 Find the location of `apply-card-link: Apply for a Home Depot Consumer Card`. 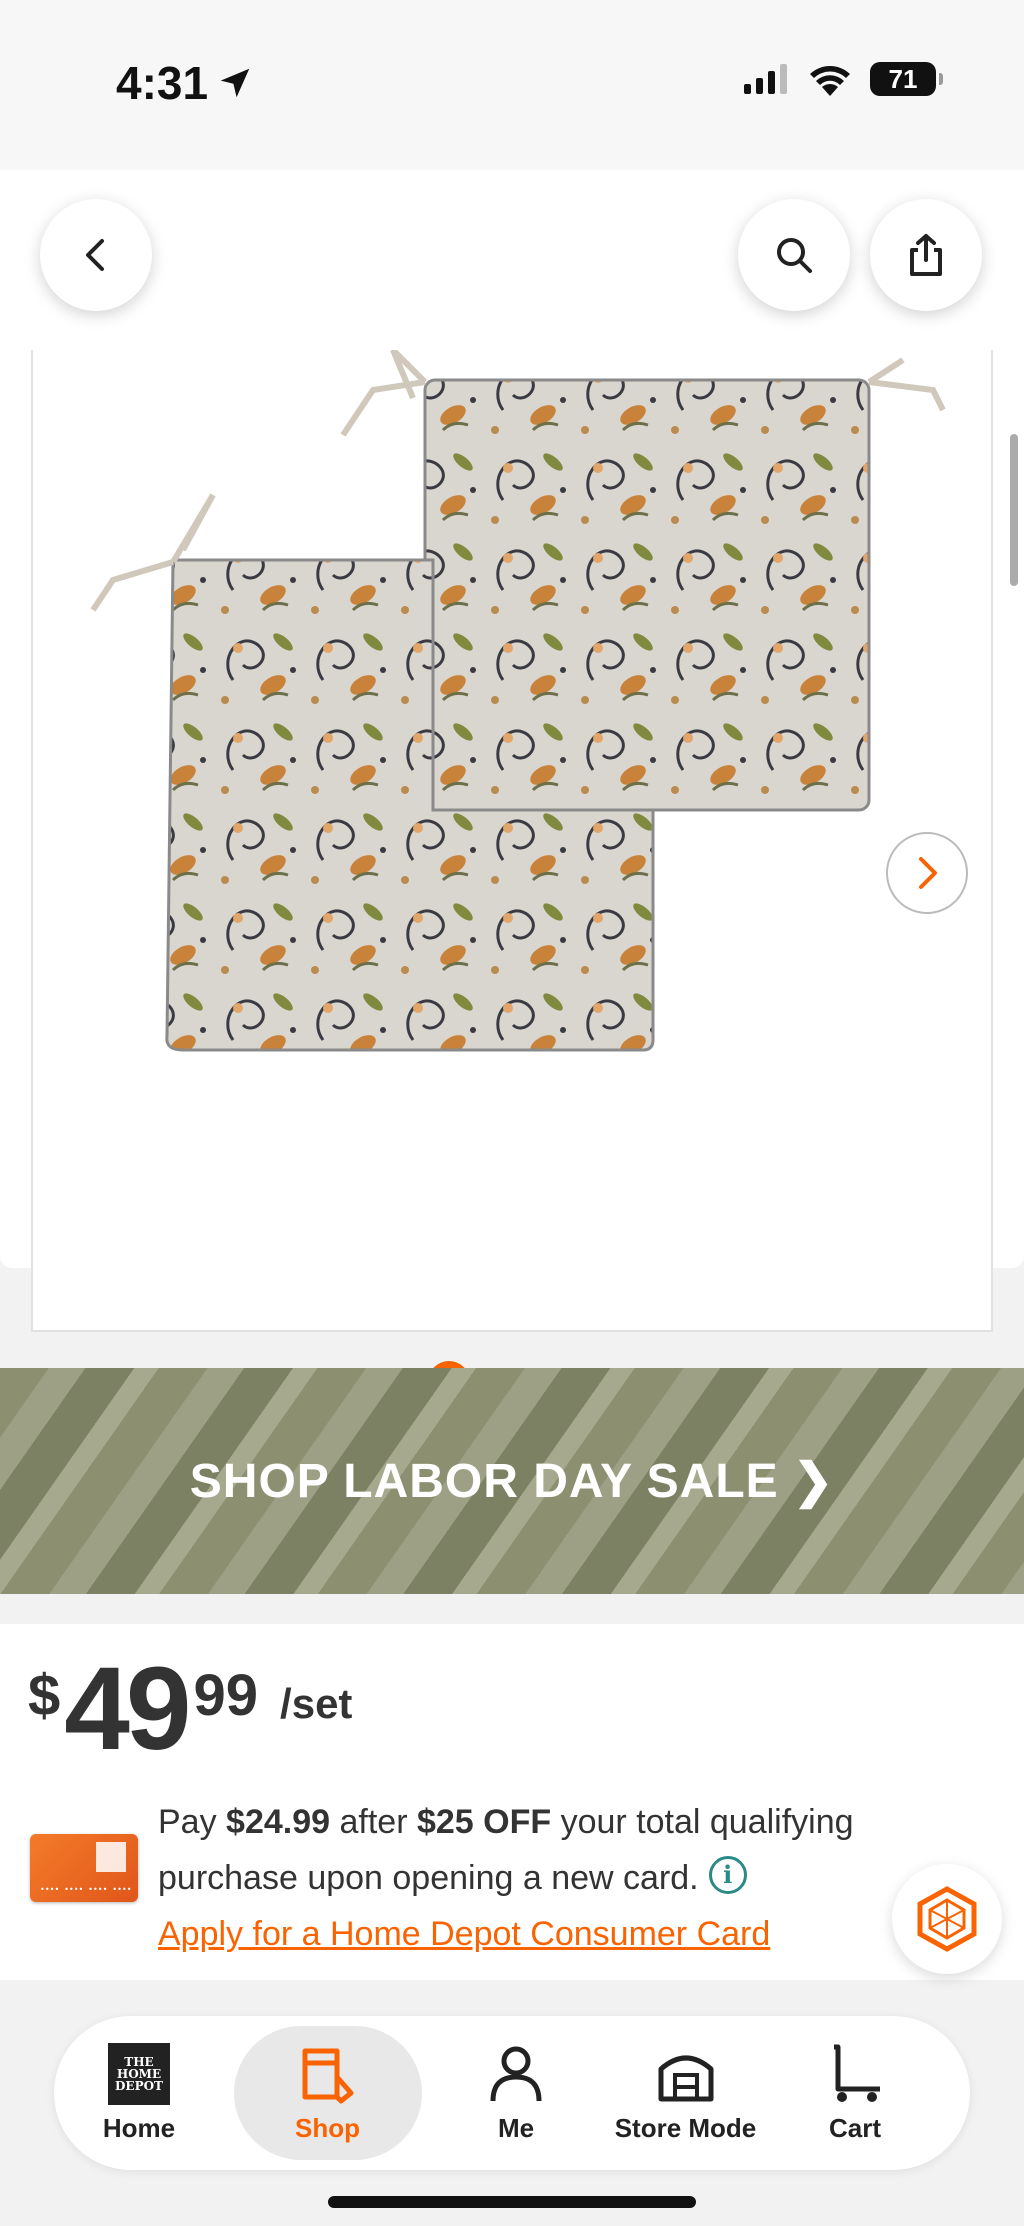

apply-card-link: Apply for a Home Depot Consumer Card is located at coordinates (464, 1934).